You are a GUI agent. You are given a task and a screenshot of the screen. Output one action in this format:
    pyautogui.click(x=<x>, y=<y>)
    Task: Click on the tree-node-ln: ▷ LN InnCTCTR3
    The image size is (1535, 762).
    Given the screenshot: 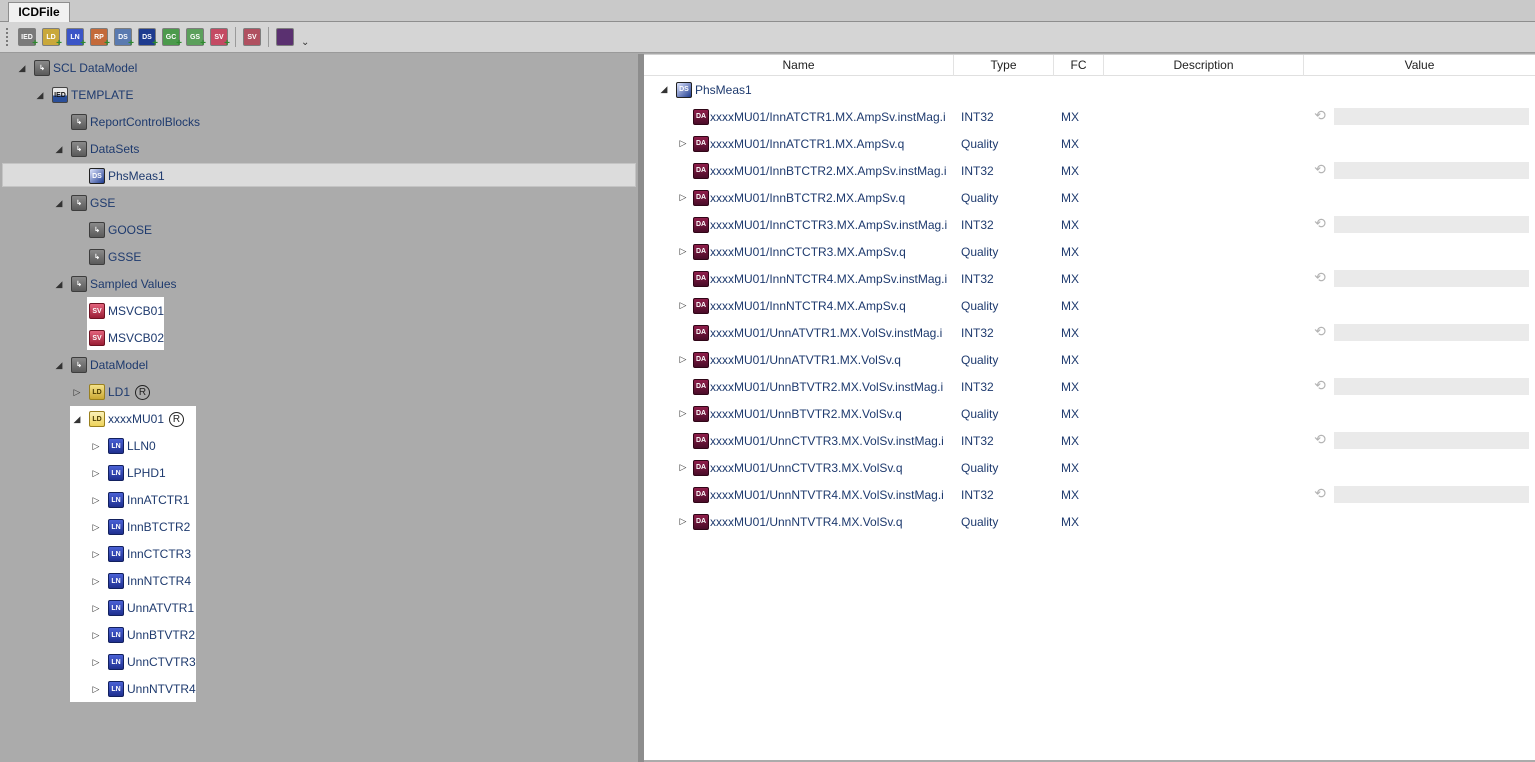 What is the action you would take?
    pyautogui.click(x=140, y=554)
    